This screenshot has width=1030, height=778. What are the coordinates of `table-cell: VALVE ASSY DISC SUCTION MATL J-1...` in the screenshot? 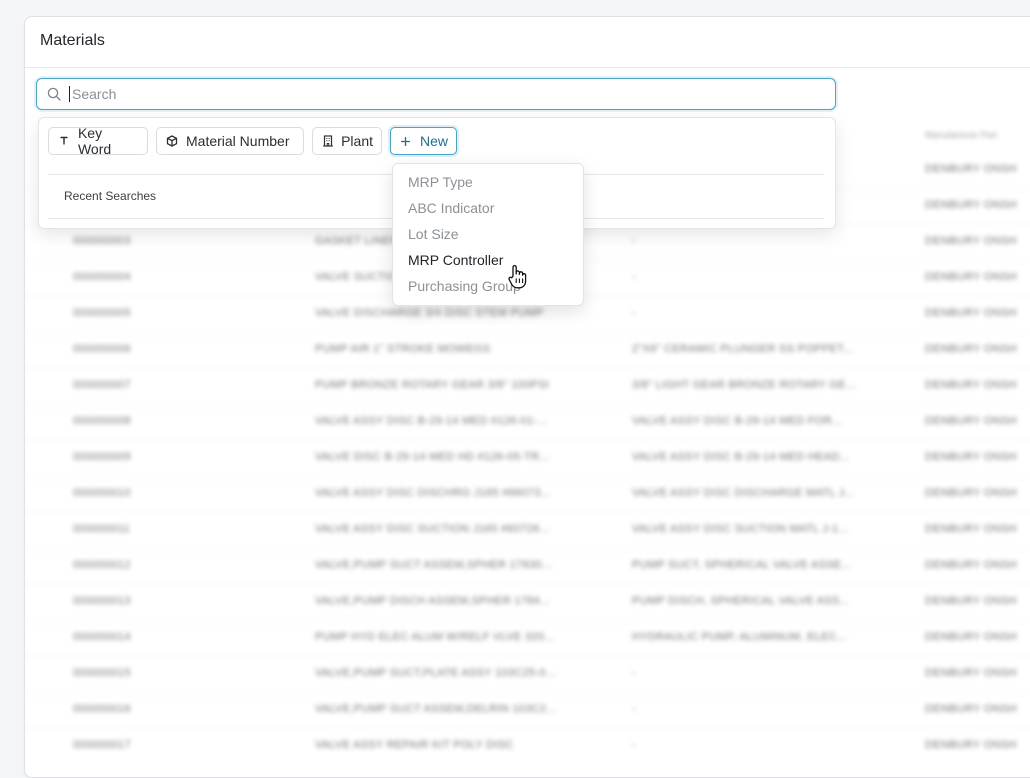 It's located at (740, 529).